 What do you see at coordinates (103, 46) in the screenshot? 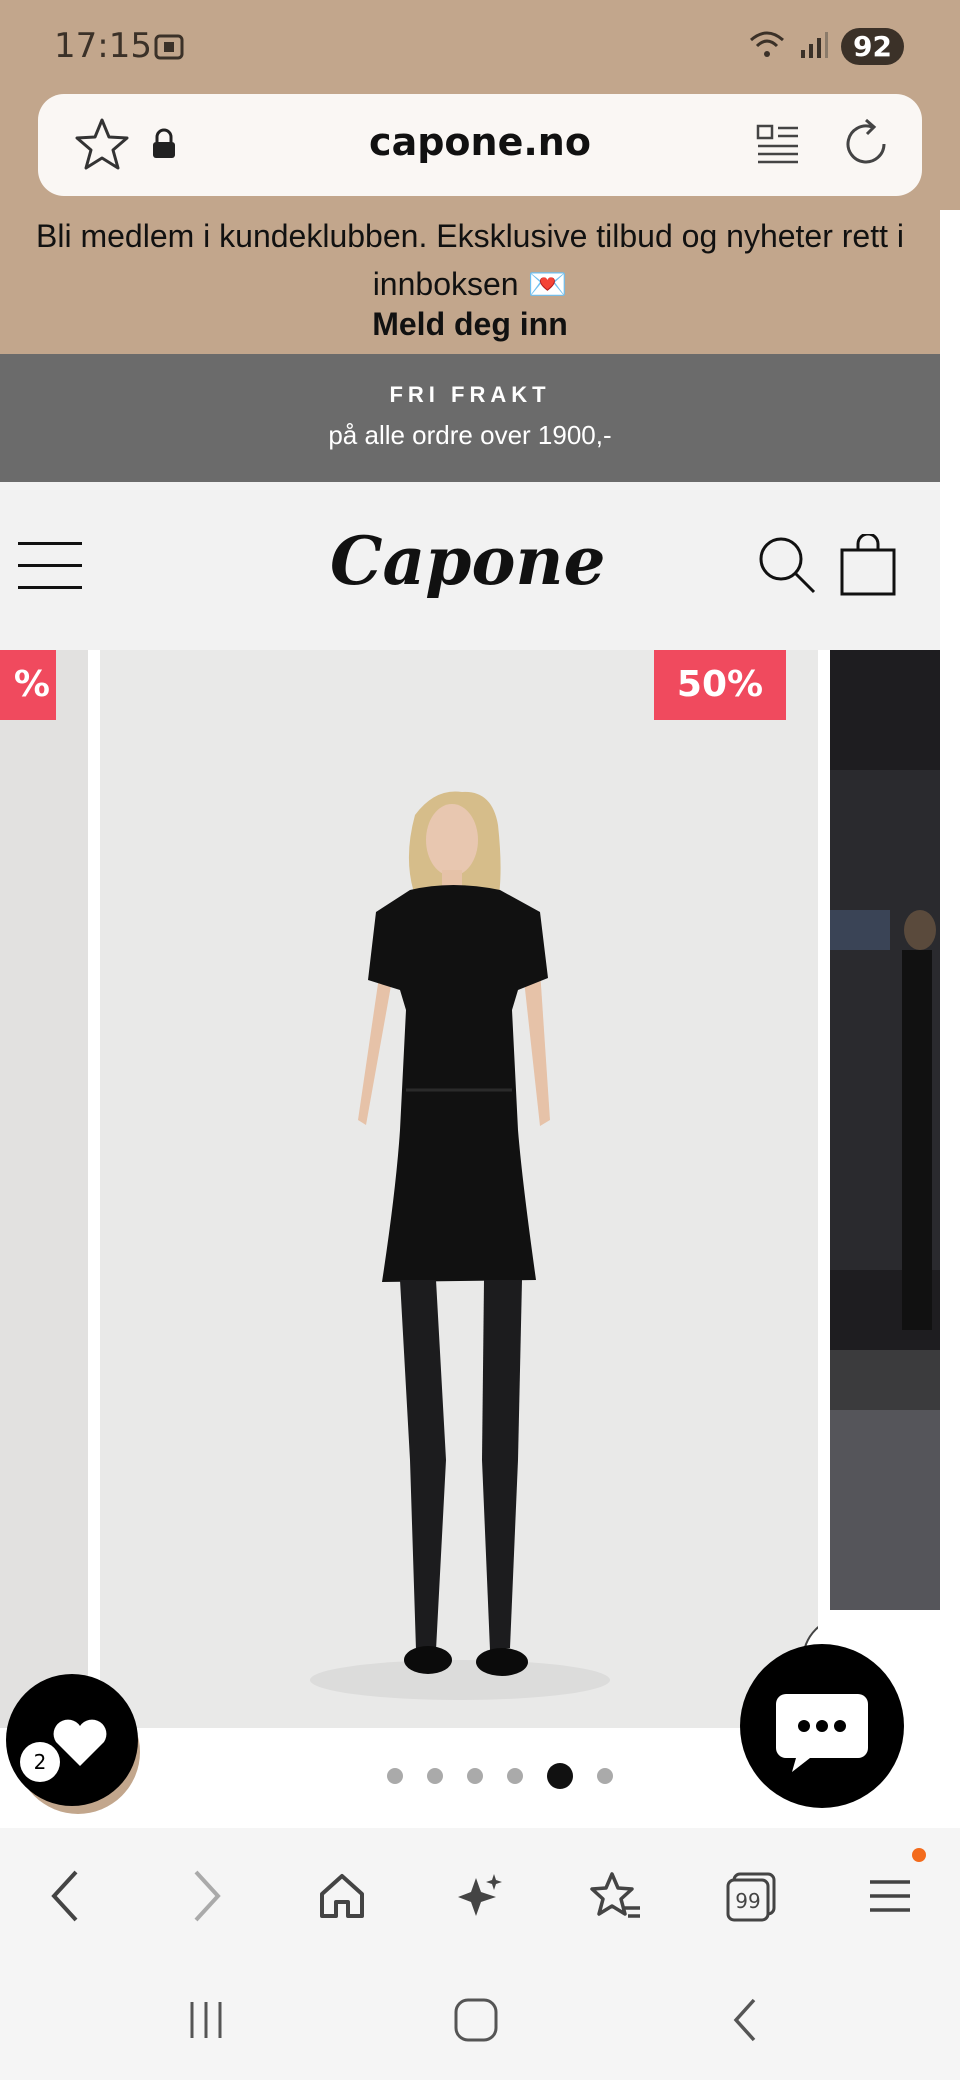
I see `status-time: 17:15` at bounding box center [103, 46].